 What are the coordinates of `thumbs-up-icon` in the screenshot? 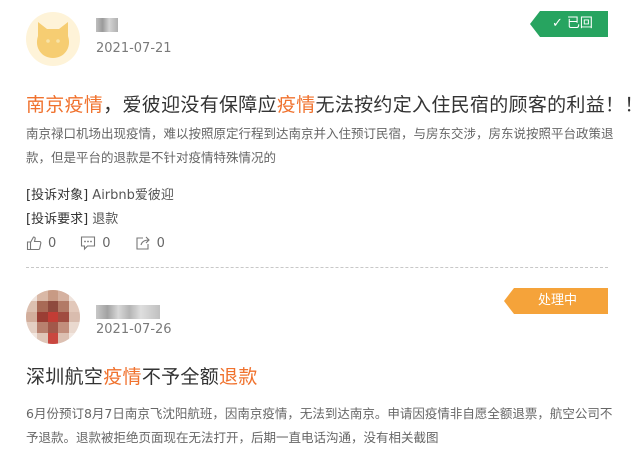 It's located at (34, 243).